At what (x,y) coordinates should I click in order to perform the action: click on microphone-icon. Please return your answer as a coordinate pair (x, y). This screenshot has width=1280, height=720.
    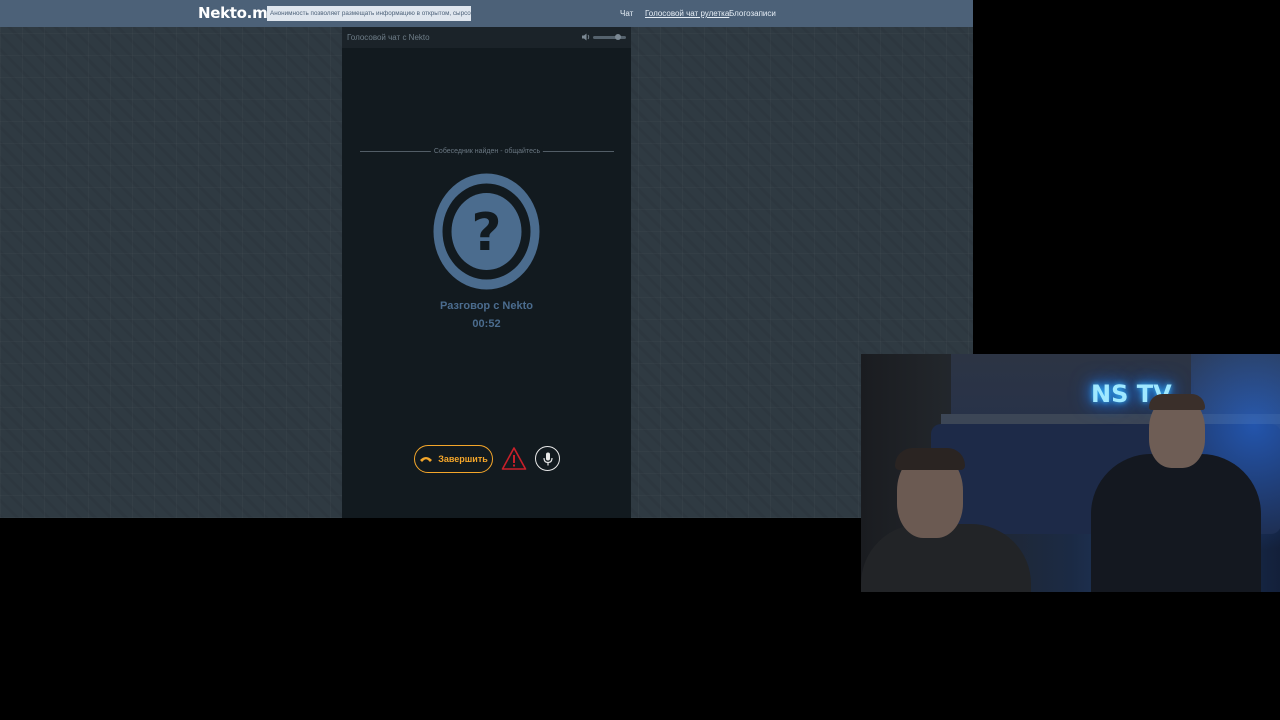
    Looking at the image, I should click on (547, 458).